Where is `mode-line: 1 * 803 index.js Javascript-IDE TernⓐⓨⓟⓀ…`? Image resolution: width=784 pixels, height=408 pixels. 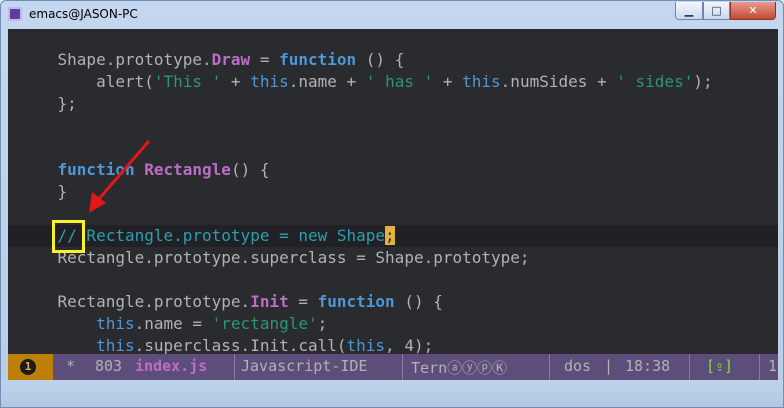 mode-line: 1 * 803 index.js Javascript-IDE TernⓐⓨⓟⓀ… is located at coordinates (393, 367).